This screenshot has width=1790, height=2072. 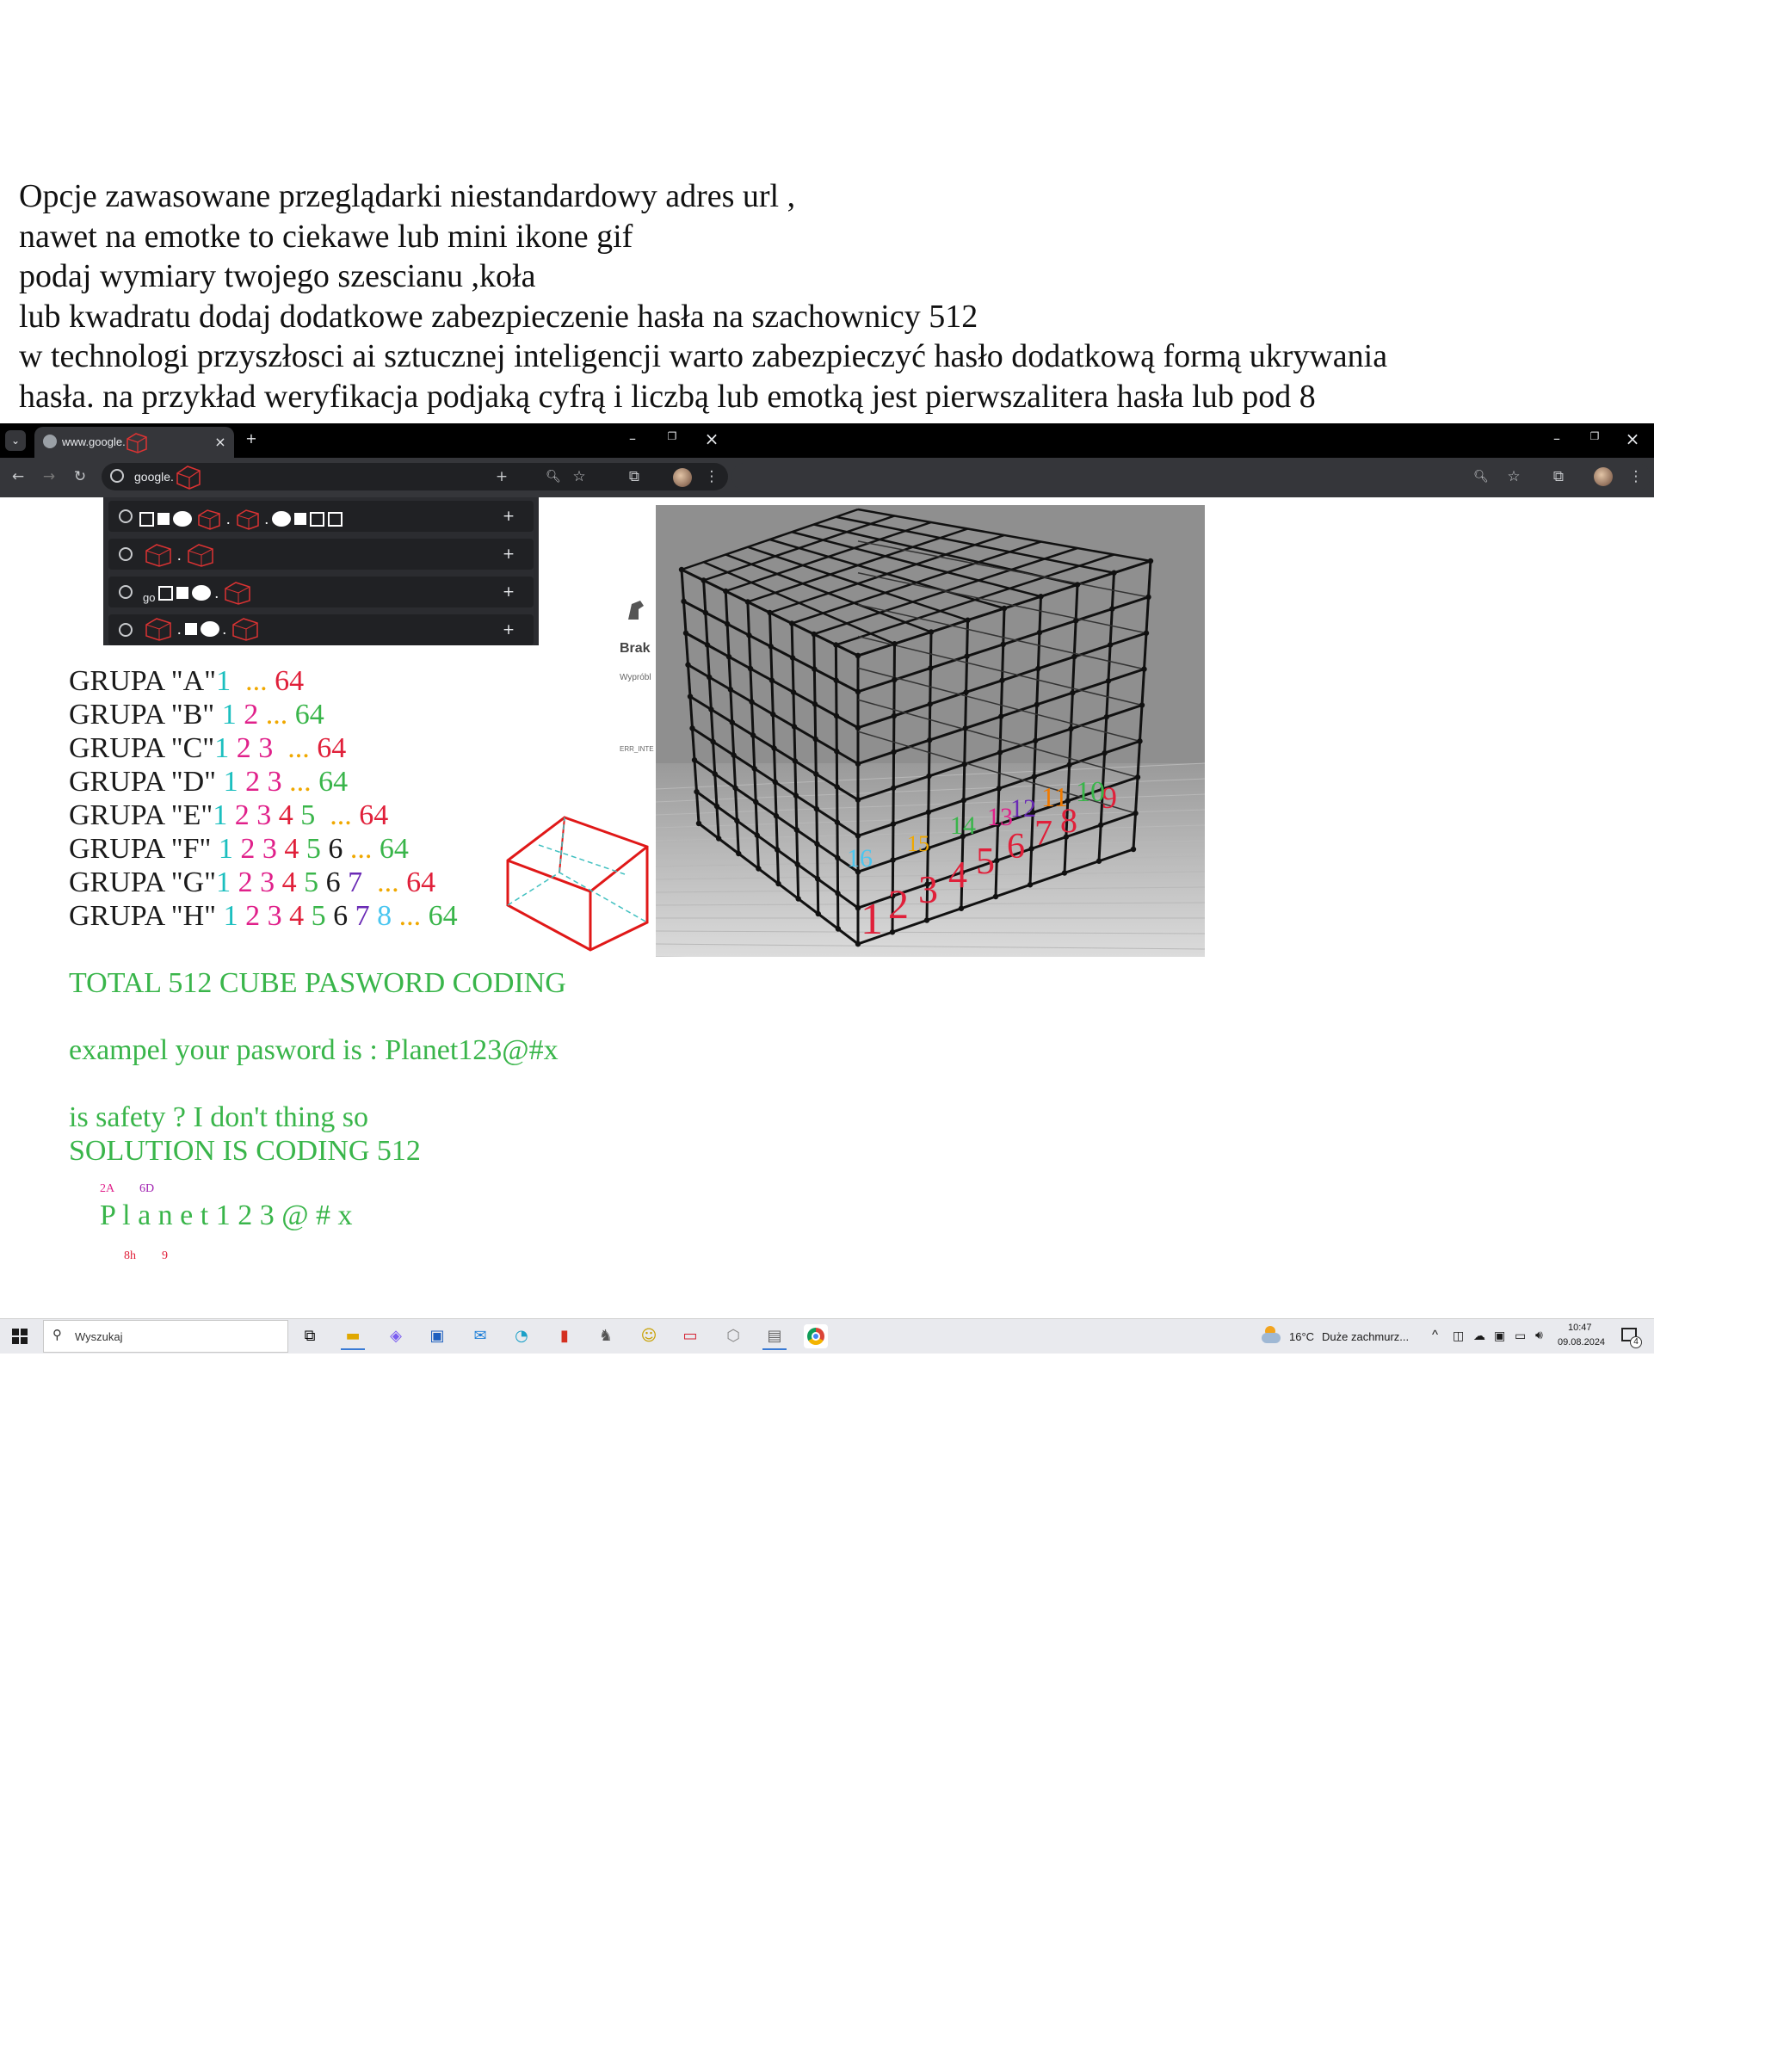 I want to click on search-icon: ⚲, so click(x=57, y=1334).